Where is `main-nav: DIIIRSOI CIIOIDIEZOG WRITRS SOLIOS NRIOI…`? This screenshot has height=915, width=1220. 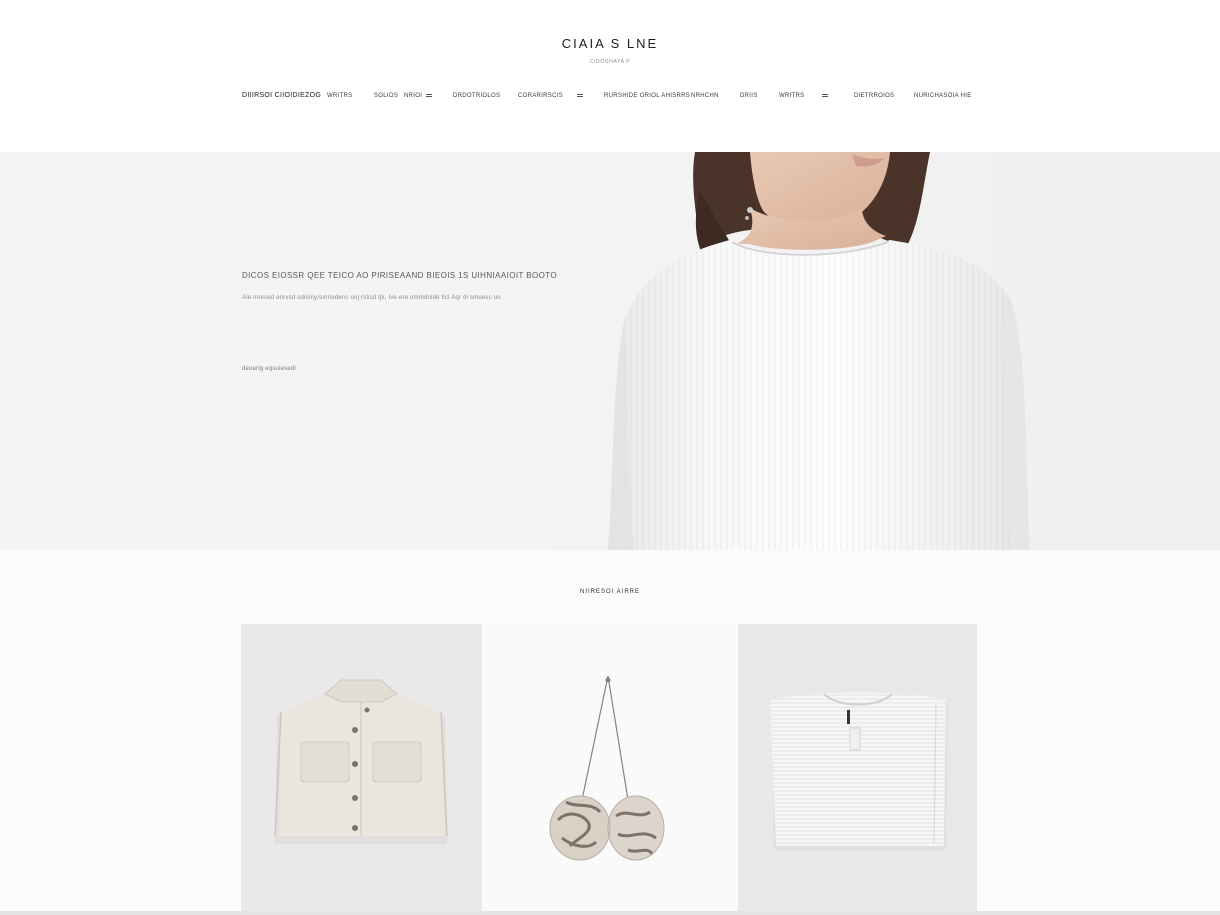
main-nav: DIIIRSOI CIIOIDIEZOG WRITRS SOLIOS NRIOI… is located at coordinates (610, 97).